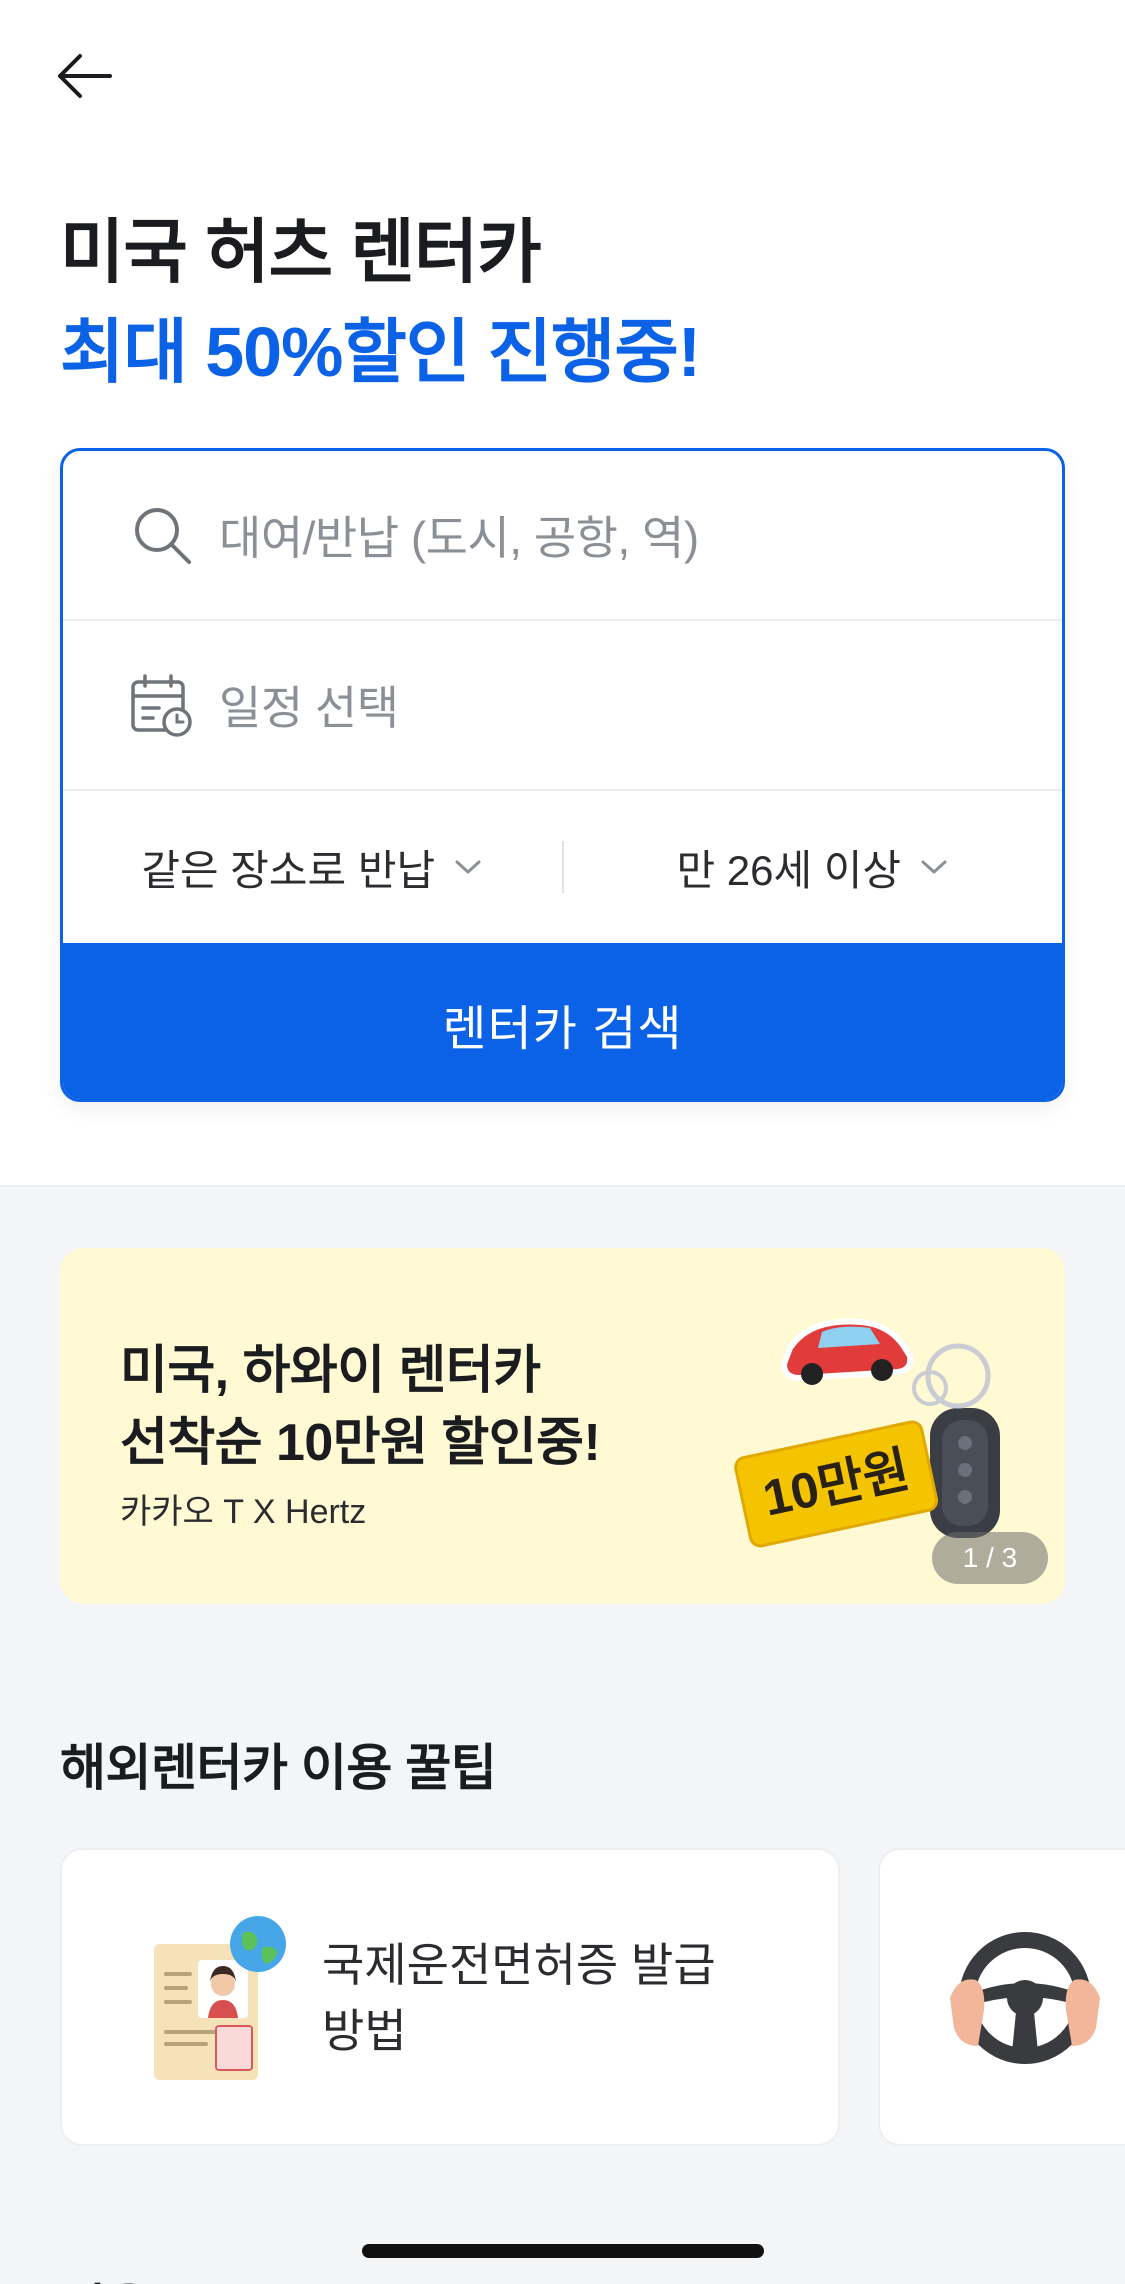  What do you see at coordinates (562, 706) in the screenshot?
I see `date-field: 일정 선택` at bounding box center [562, 706].